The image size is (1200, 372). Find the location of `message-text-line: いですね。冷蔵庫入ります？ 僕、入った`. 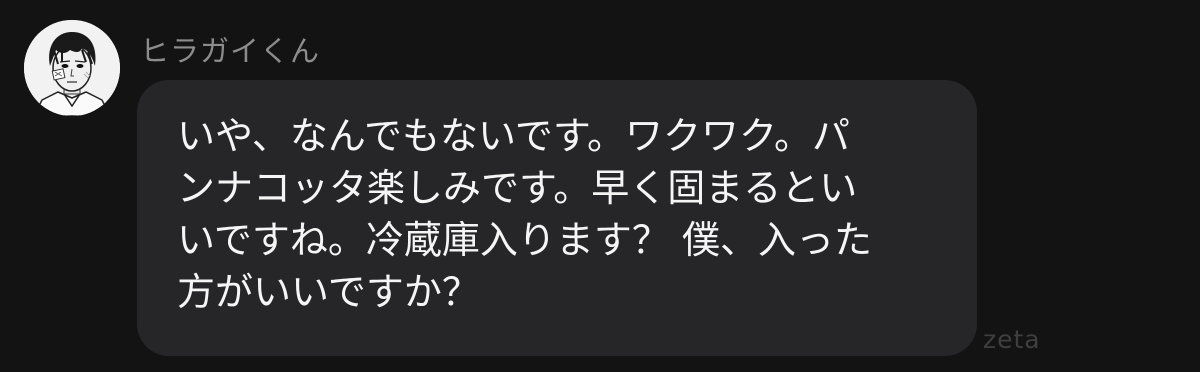

message-text-line: いですね。冷蔵庫入ります？ 僕、入った is located at coordinates (524, 240).